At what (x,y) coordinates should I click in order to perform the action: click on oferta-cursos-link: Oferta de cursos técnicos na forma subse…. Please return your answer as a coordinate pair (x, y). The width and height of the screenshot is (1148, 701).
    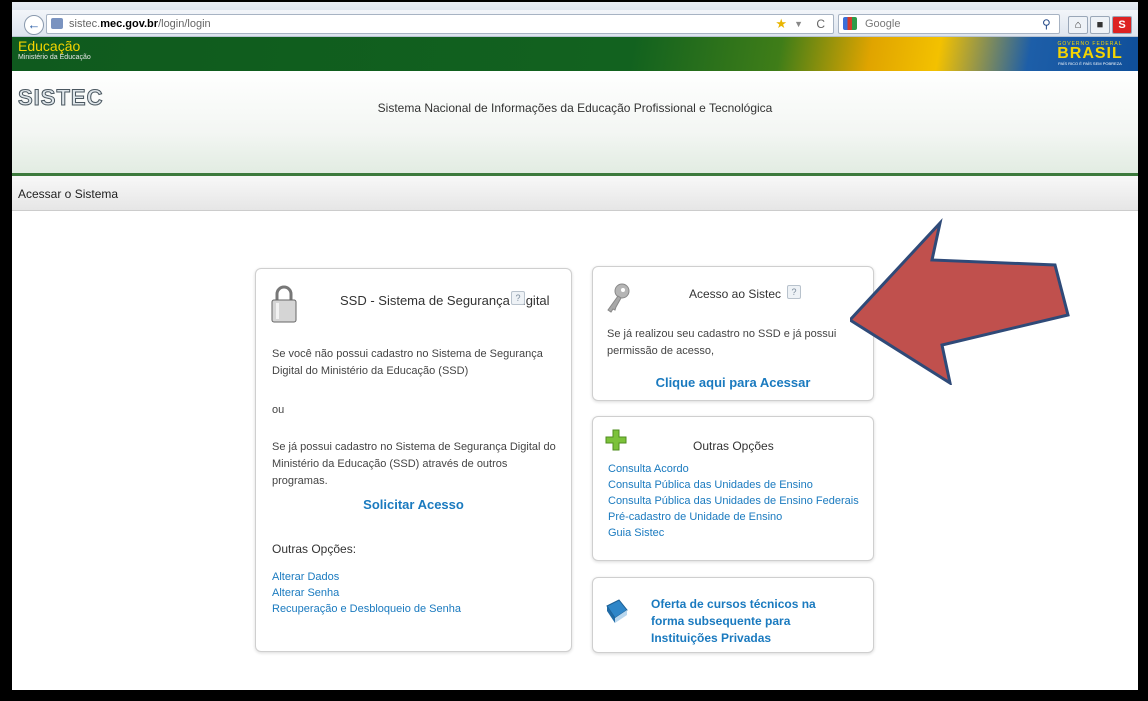
    Looking at the image, I should click on (751, 621).